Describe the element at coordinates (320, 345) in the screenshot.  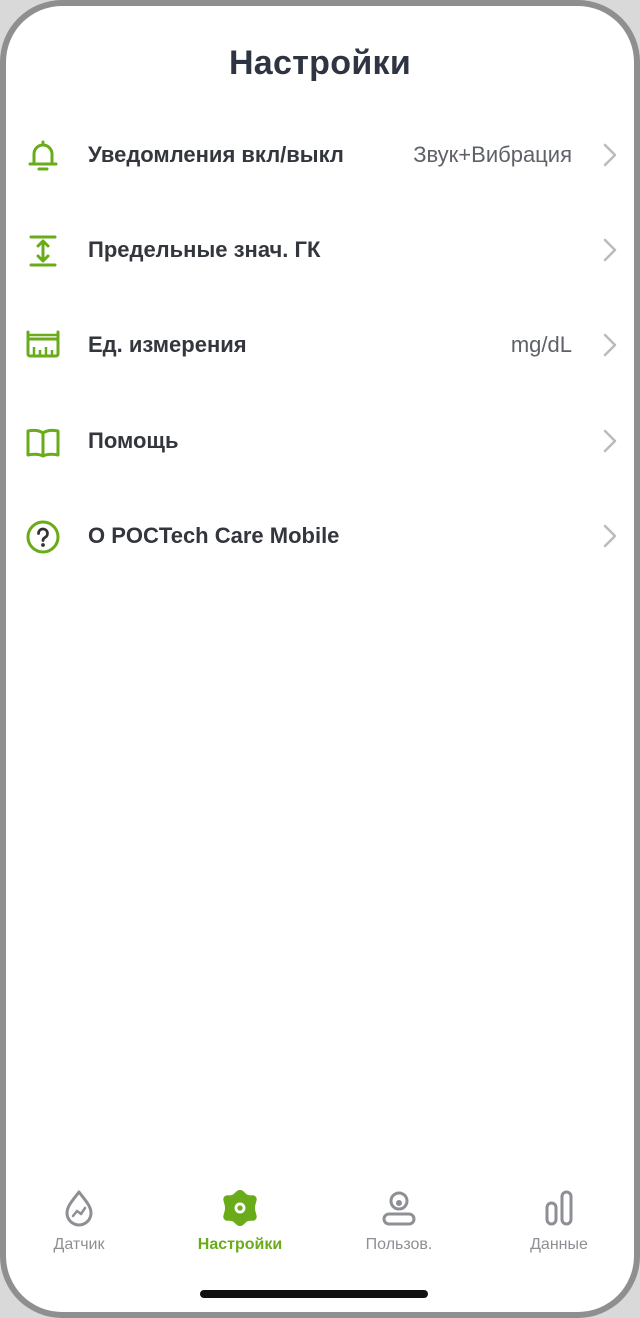
I see `settings-item-units: Ед. измерения mg/dL` at that location.